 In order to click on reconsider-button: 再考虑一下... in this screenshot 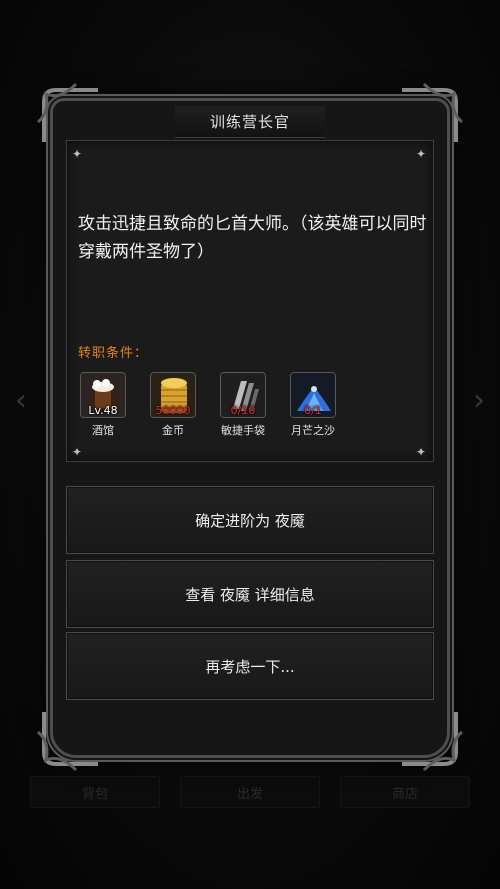, I will do `click(250, 666)`.